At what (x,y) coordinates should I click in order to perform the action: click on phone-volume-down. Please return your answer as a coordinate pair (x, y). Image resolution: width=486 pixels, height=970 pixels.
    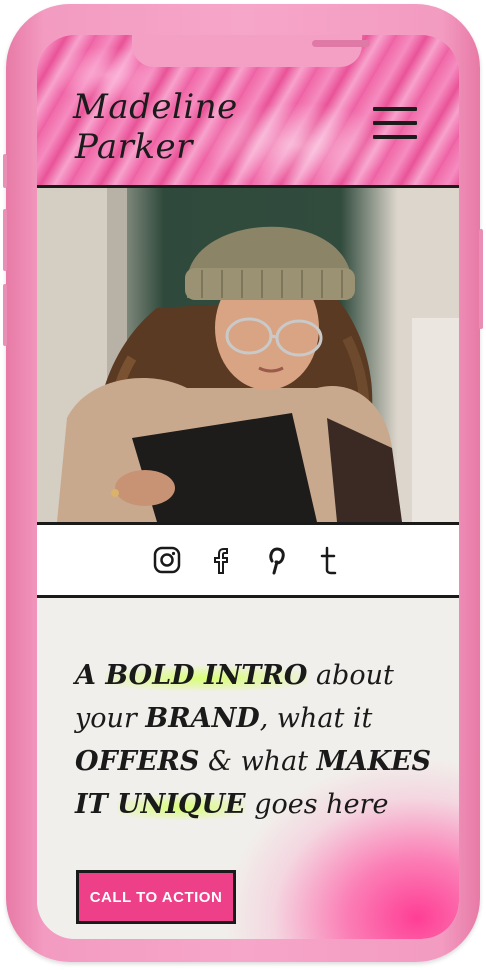
    Looking at the image, I should click on (5, 315).